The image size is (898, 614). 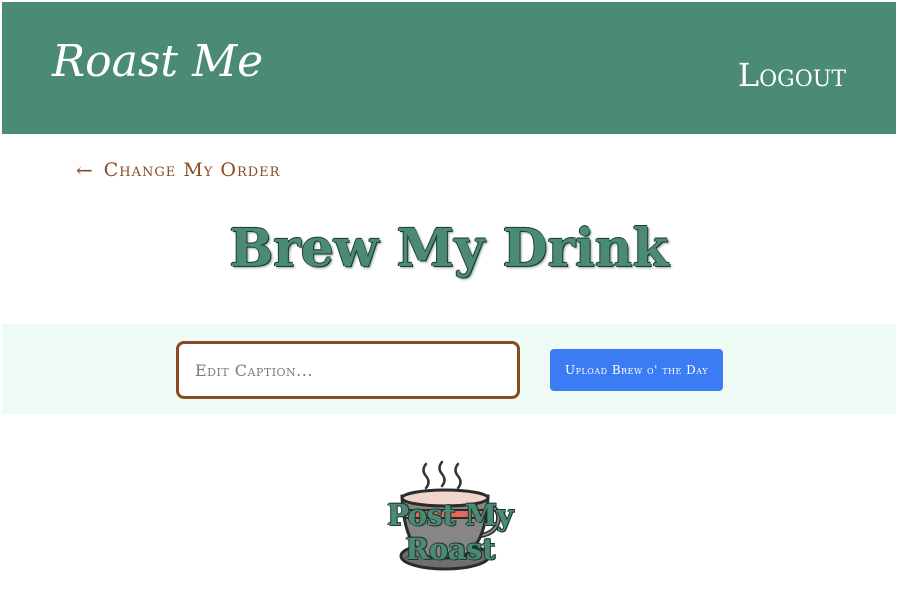 What do you see at coordinates (636, 370) in the screenshot?
I see `upload-brew-button: Upload Brew o' the Day` at bounding box center [636, 370].